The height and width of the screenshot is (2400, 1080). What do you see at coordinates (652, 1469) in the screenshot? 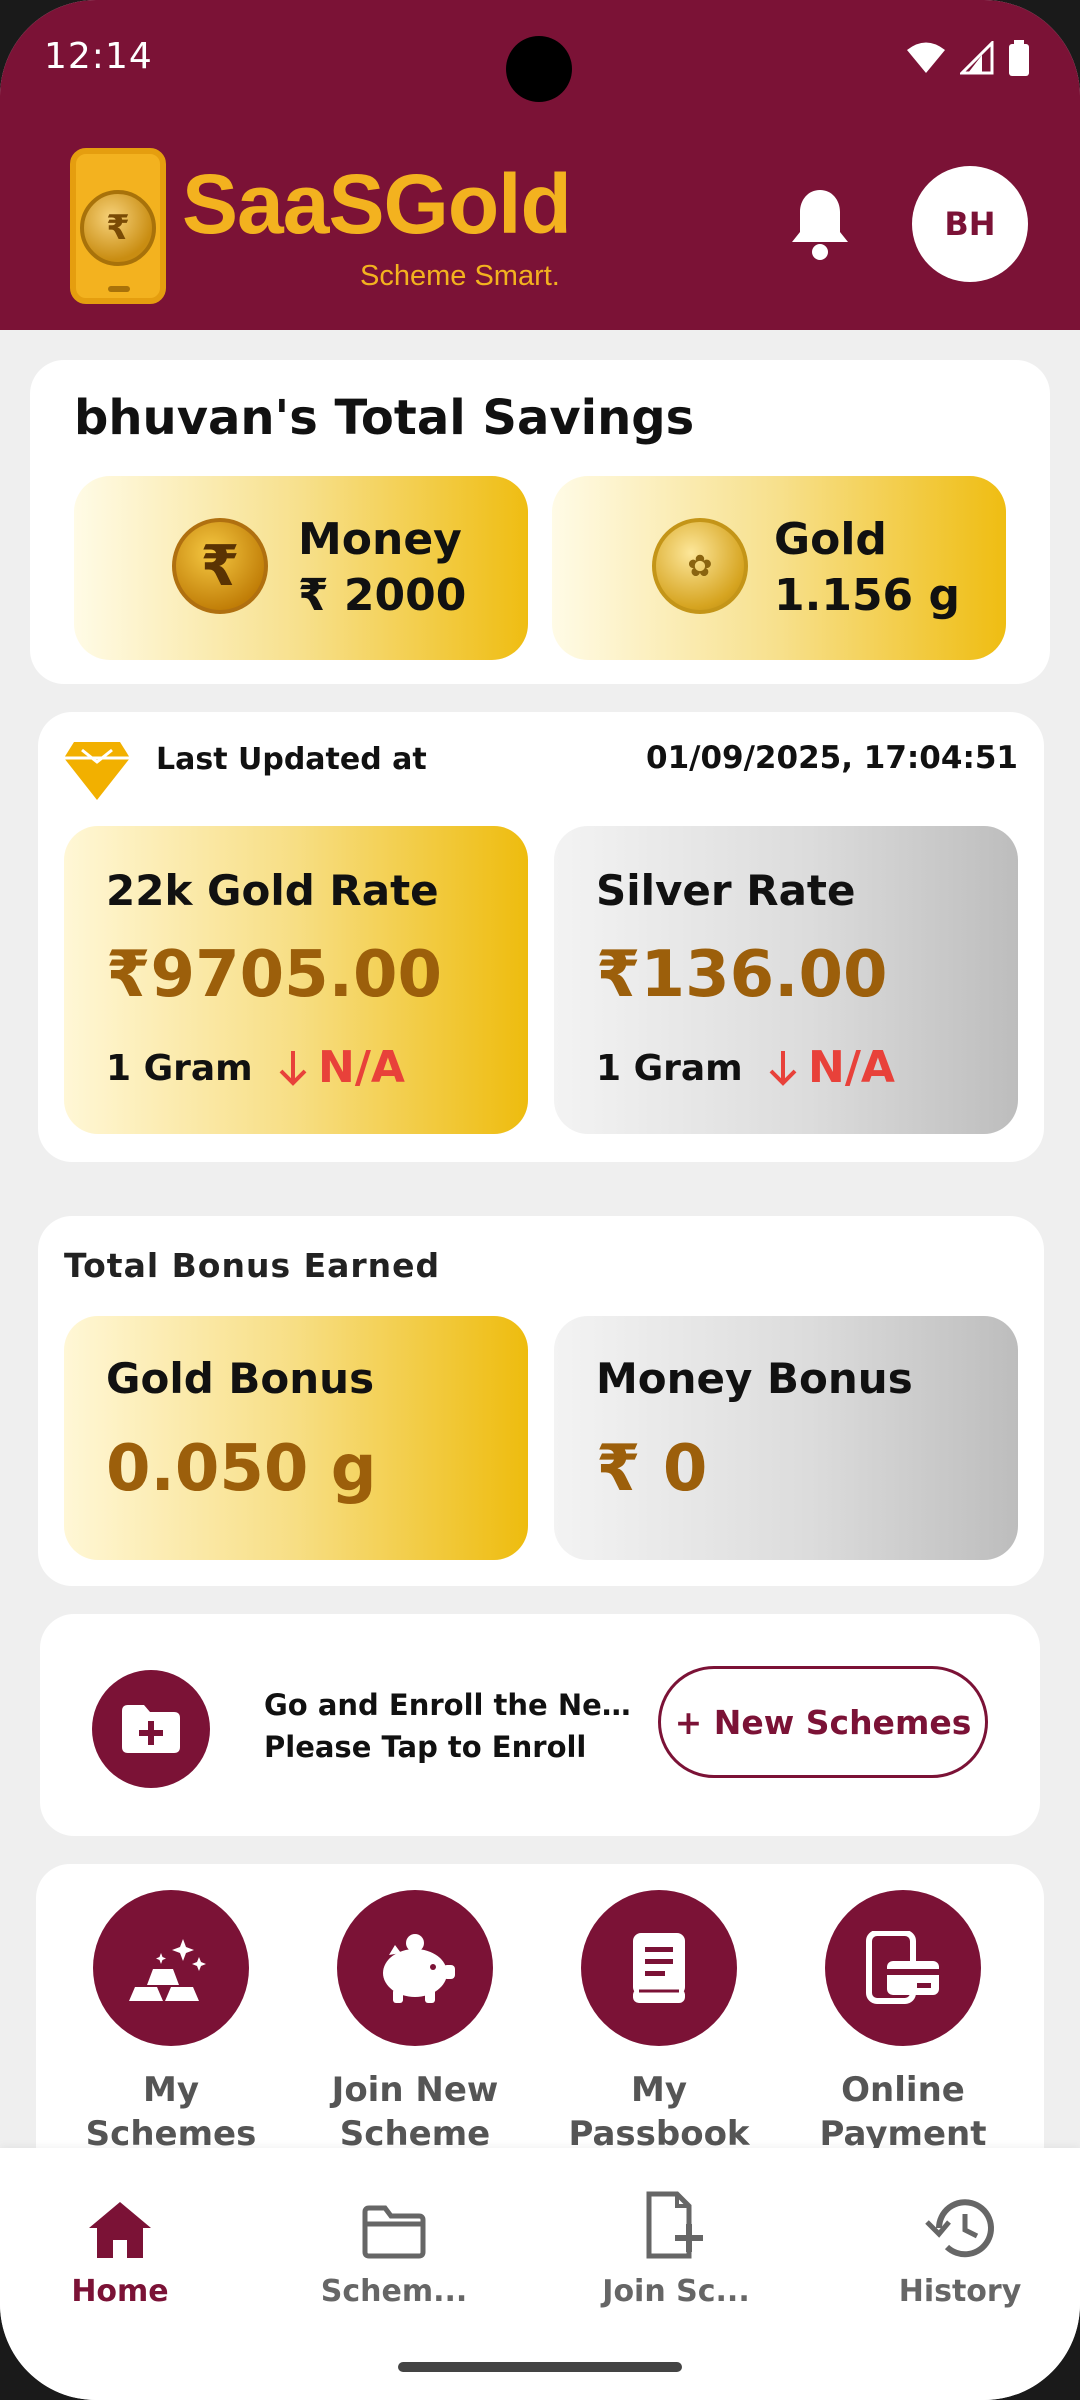
I see `money-bonus-value: ₹ 0` at bounding box center [652, 1469].